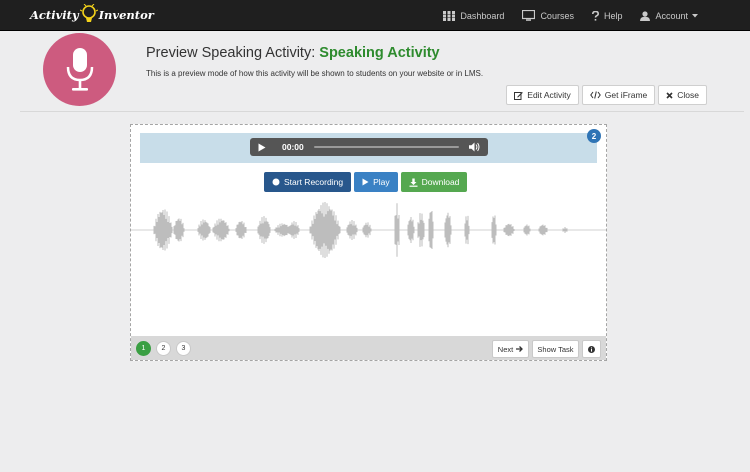 The width and height of the screenshot is (750, 472). I want to click on nav-courses: Courses, so click(548, 15).